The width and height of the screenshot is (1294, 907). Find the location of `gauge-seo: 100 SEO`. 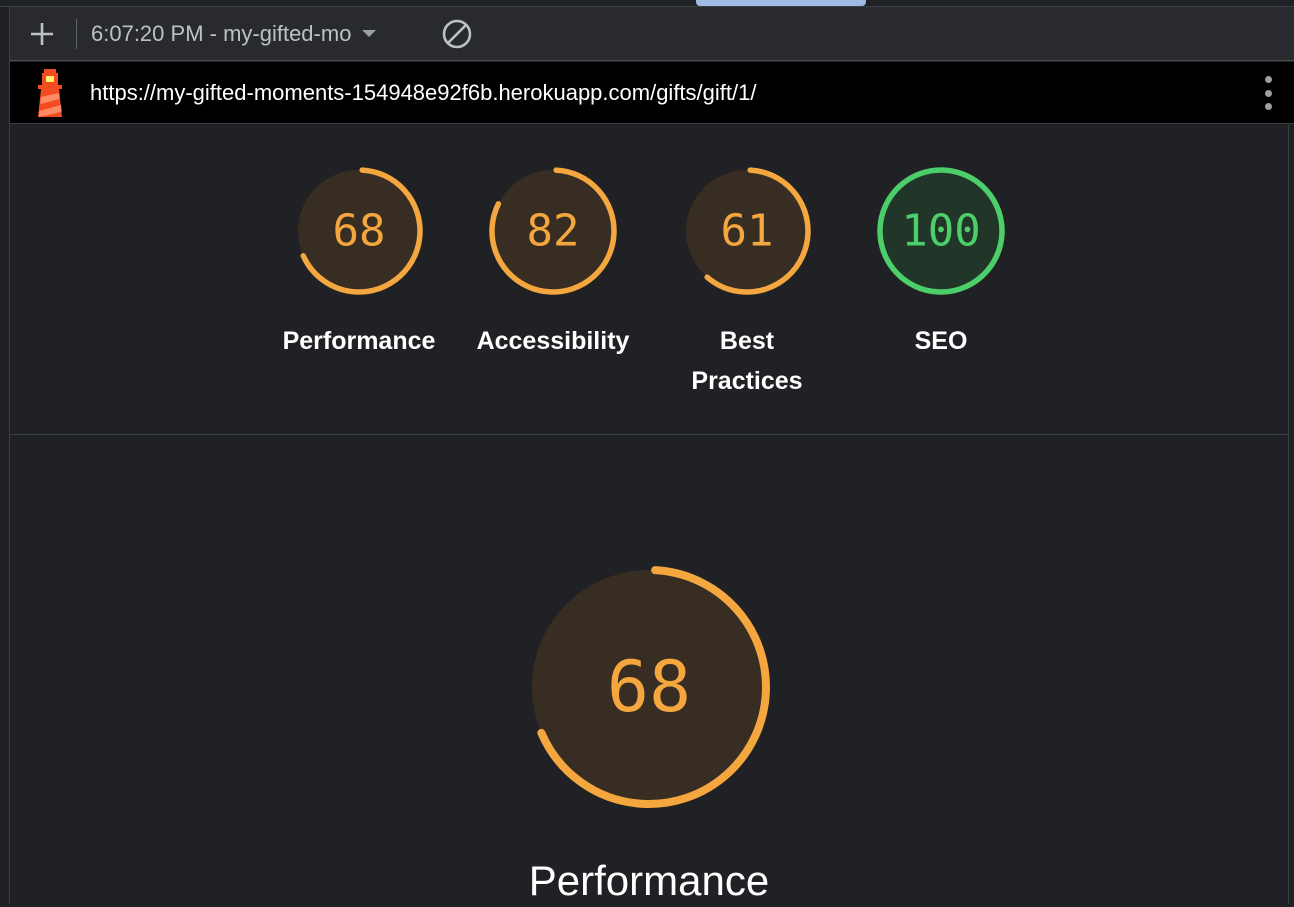

gauge-seo: 100 SEO is located at coordinates (941, 263).